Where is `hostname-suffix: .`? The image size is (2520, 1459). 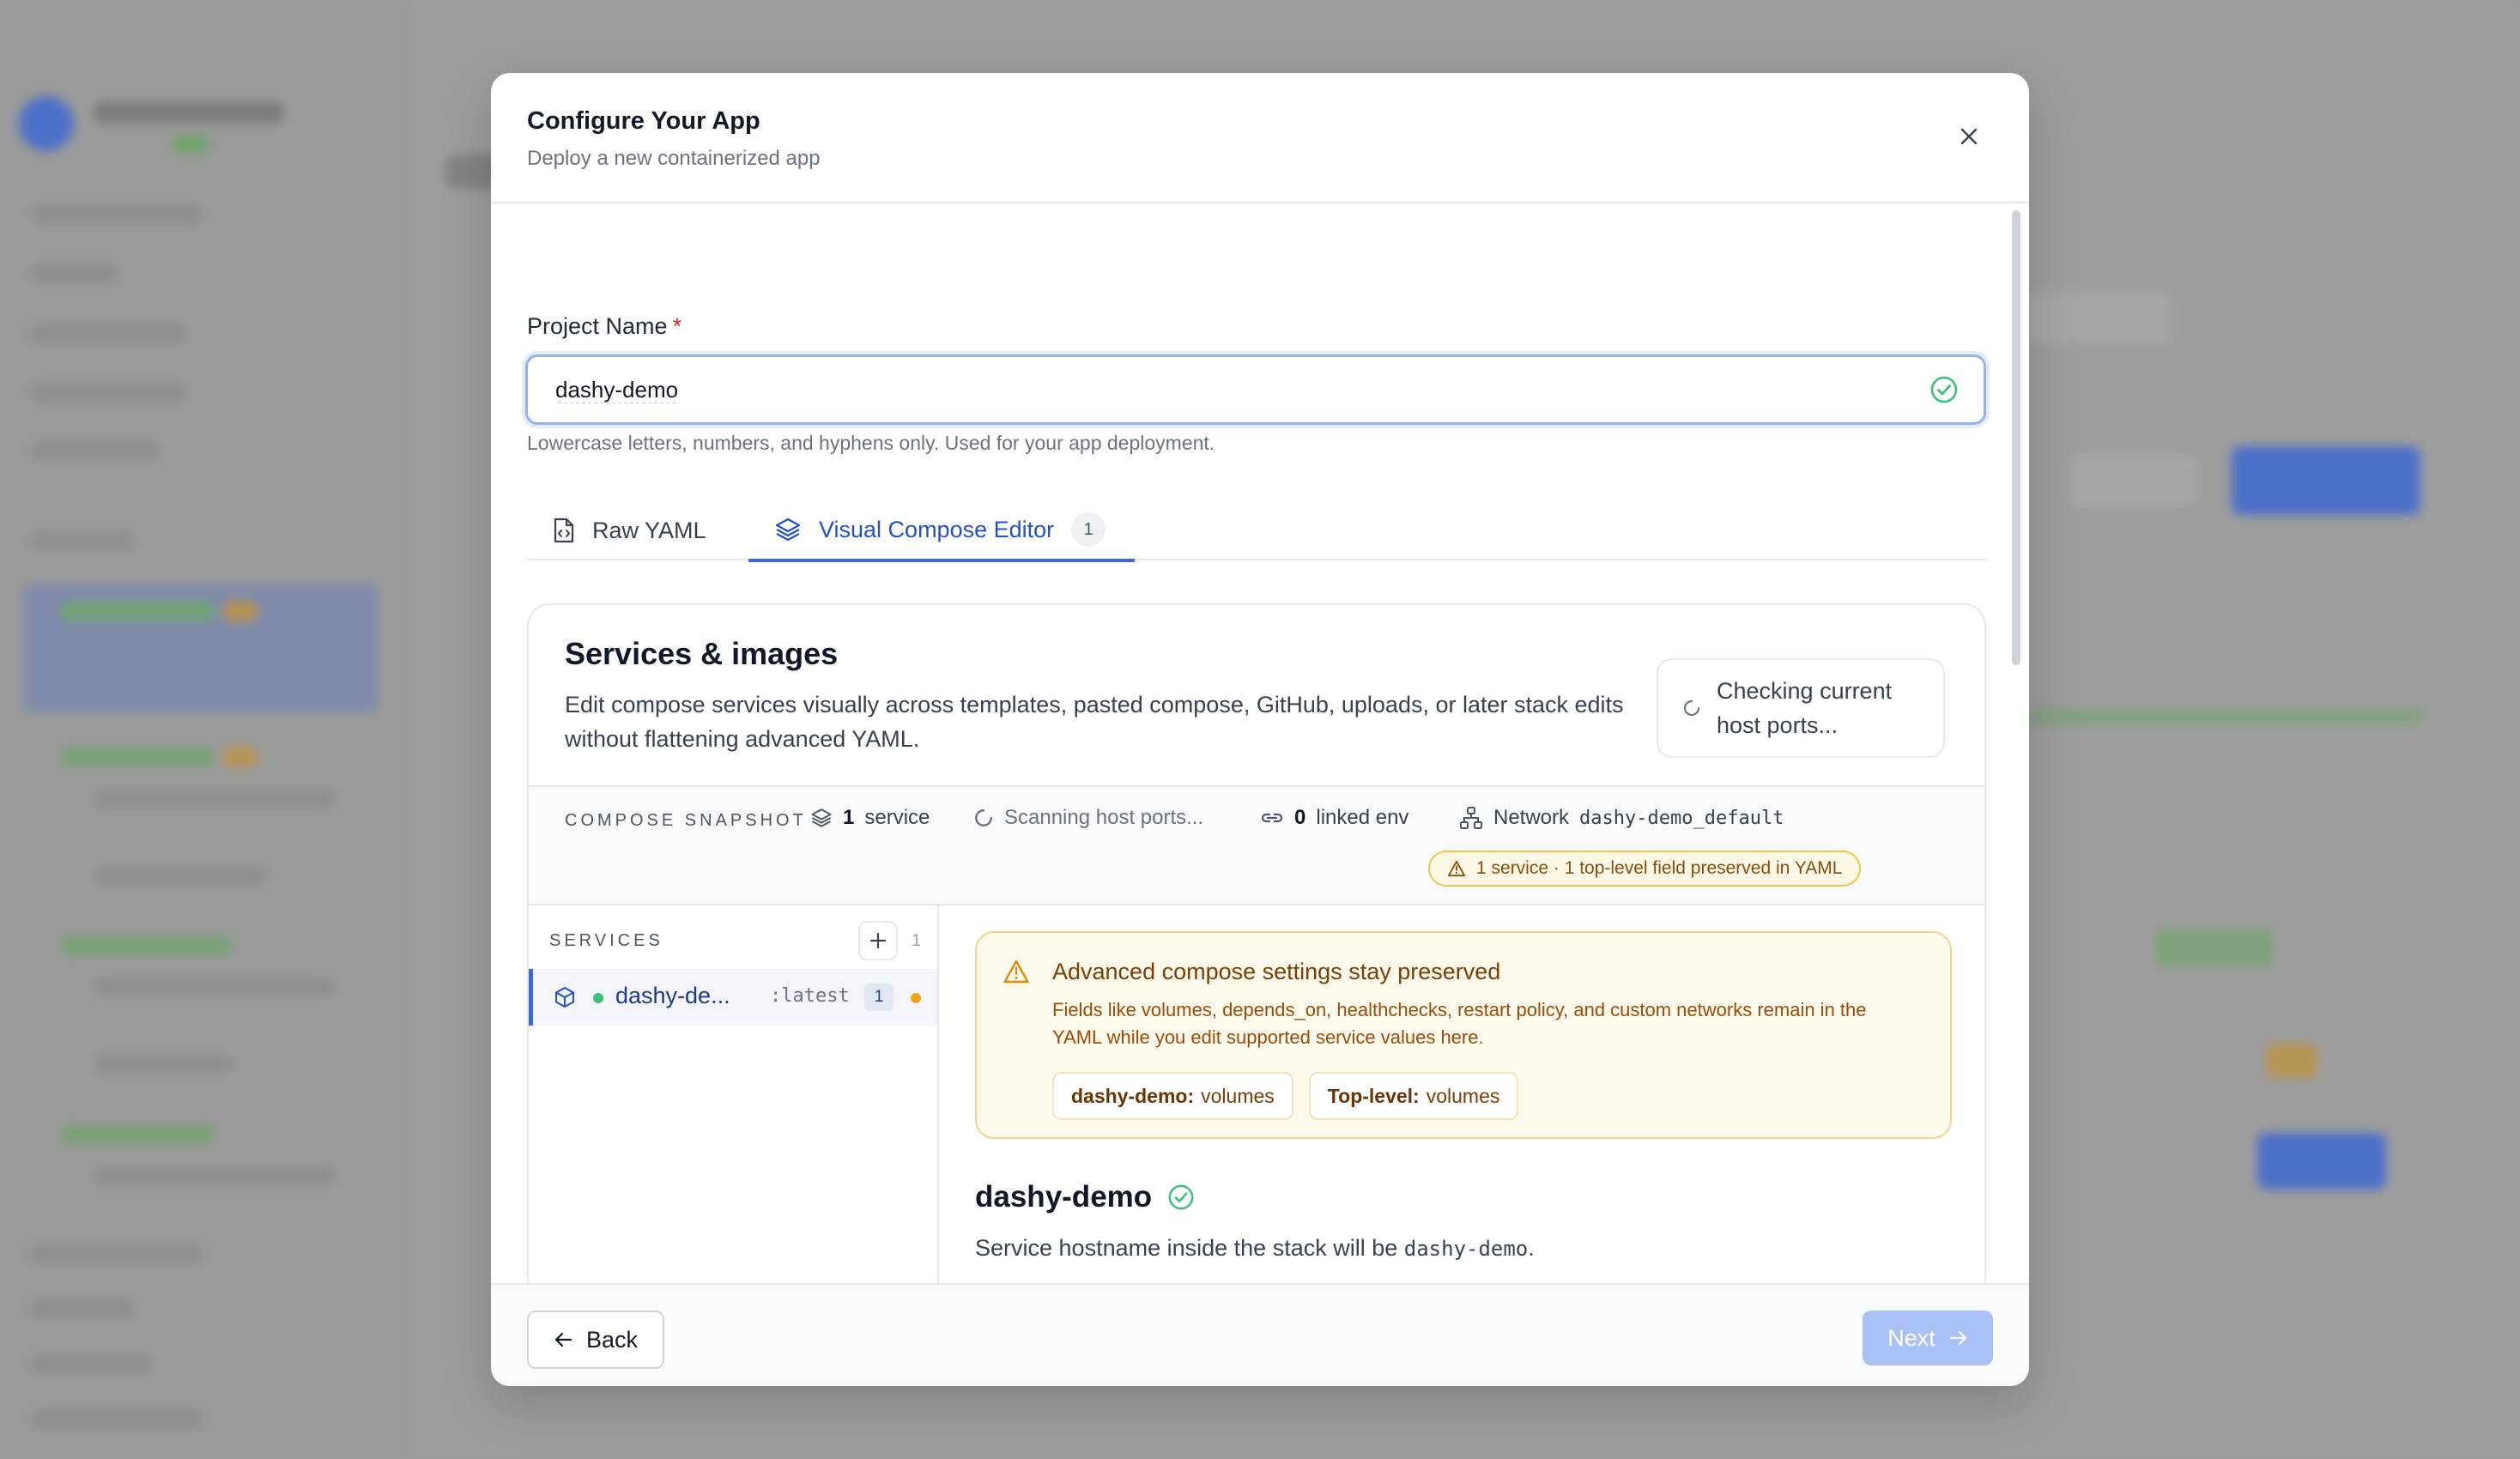
hostname-suffix: . is located at coordinates (1532, 1248).